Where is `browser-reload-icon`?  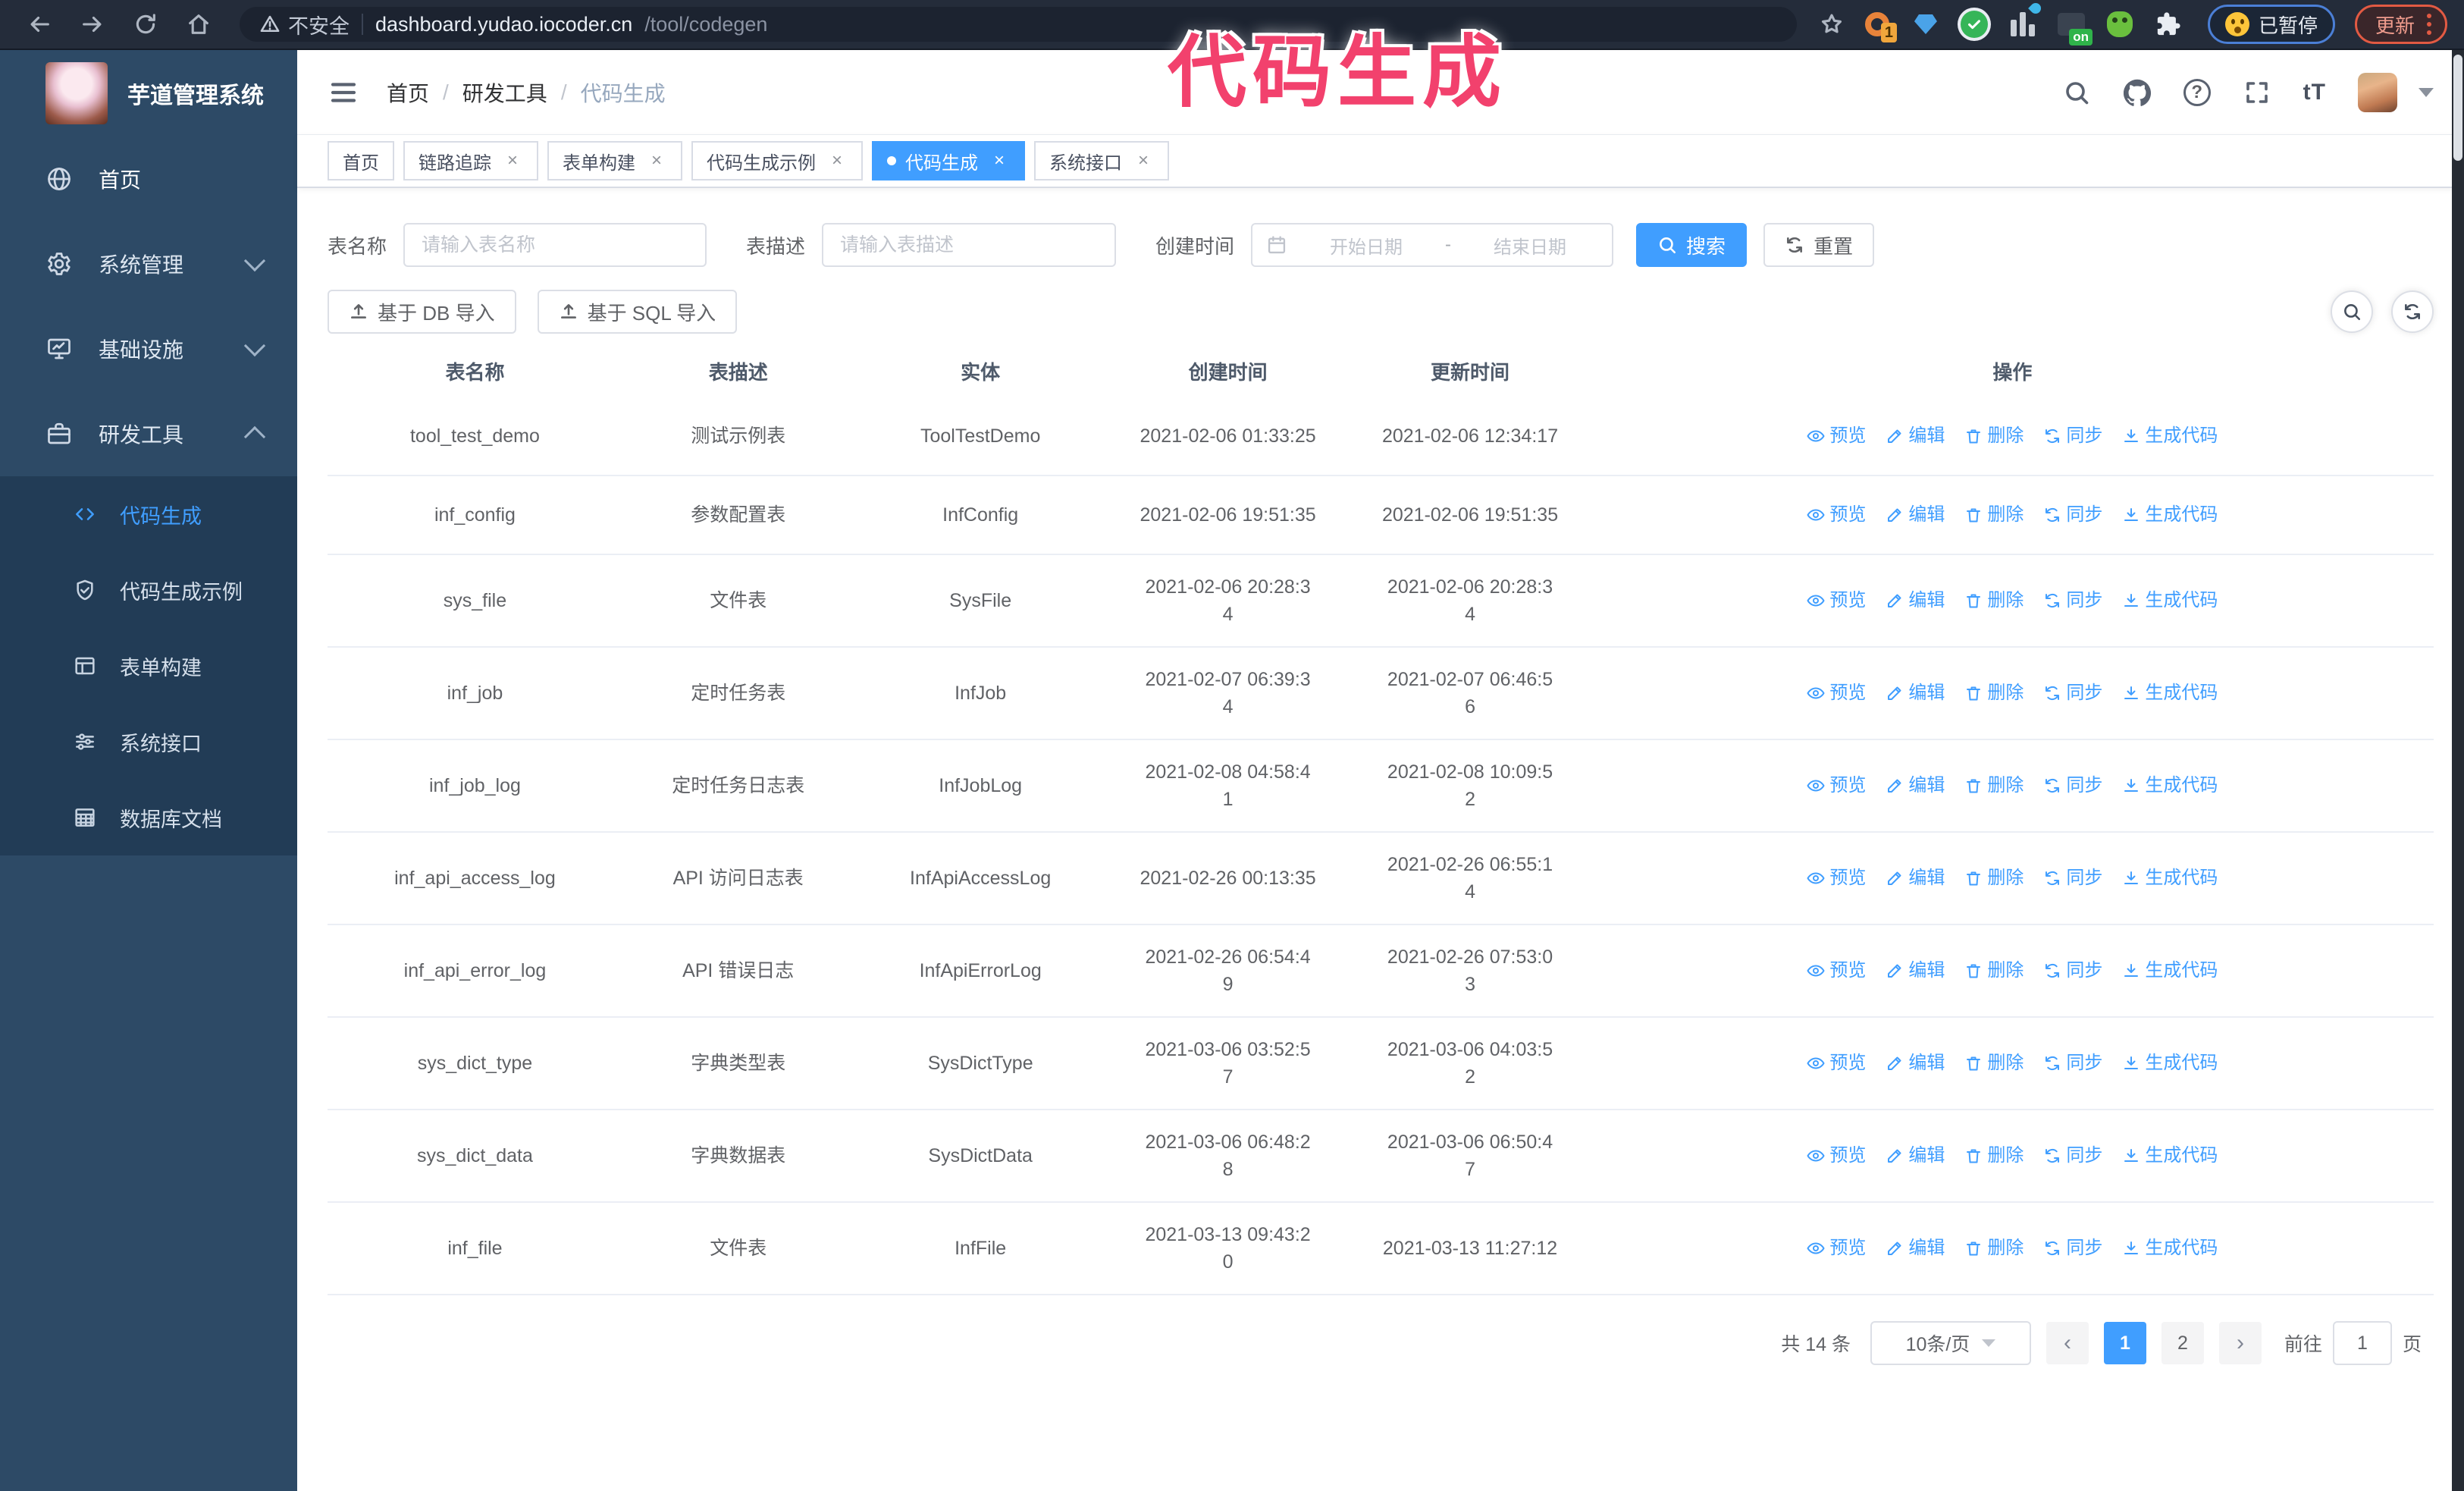 browser-reload-icon is located at coordinates (146, 24).